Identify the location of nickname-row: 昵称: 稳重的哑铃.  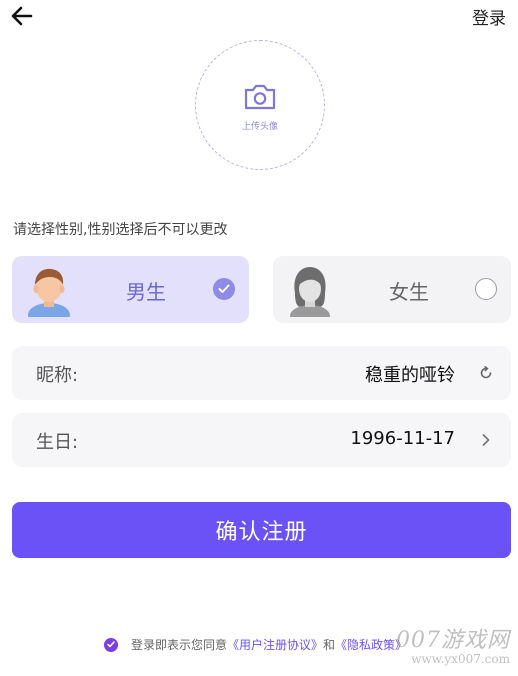
(261, 373).